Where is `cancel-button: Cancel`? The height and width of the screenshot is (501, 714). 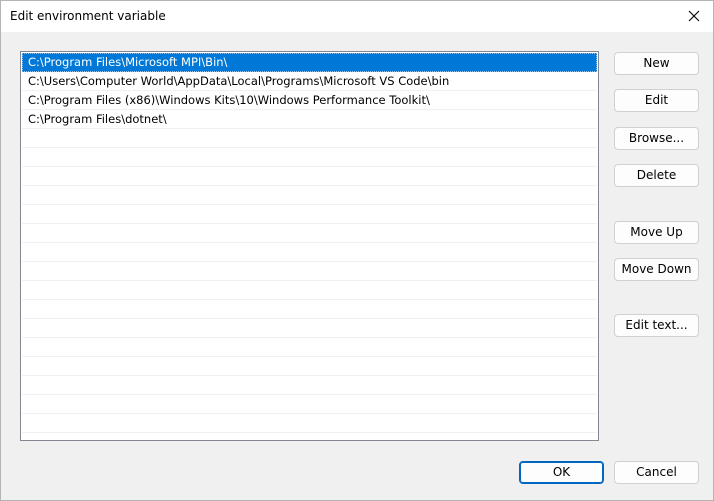 cancel-button: Cancel is located at coordinates (656, 472).